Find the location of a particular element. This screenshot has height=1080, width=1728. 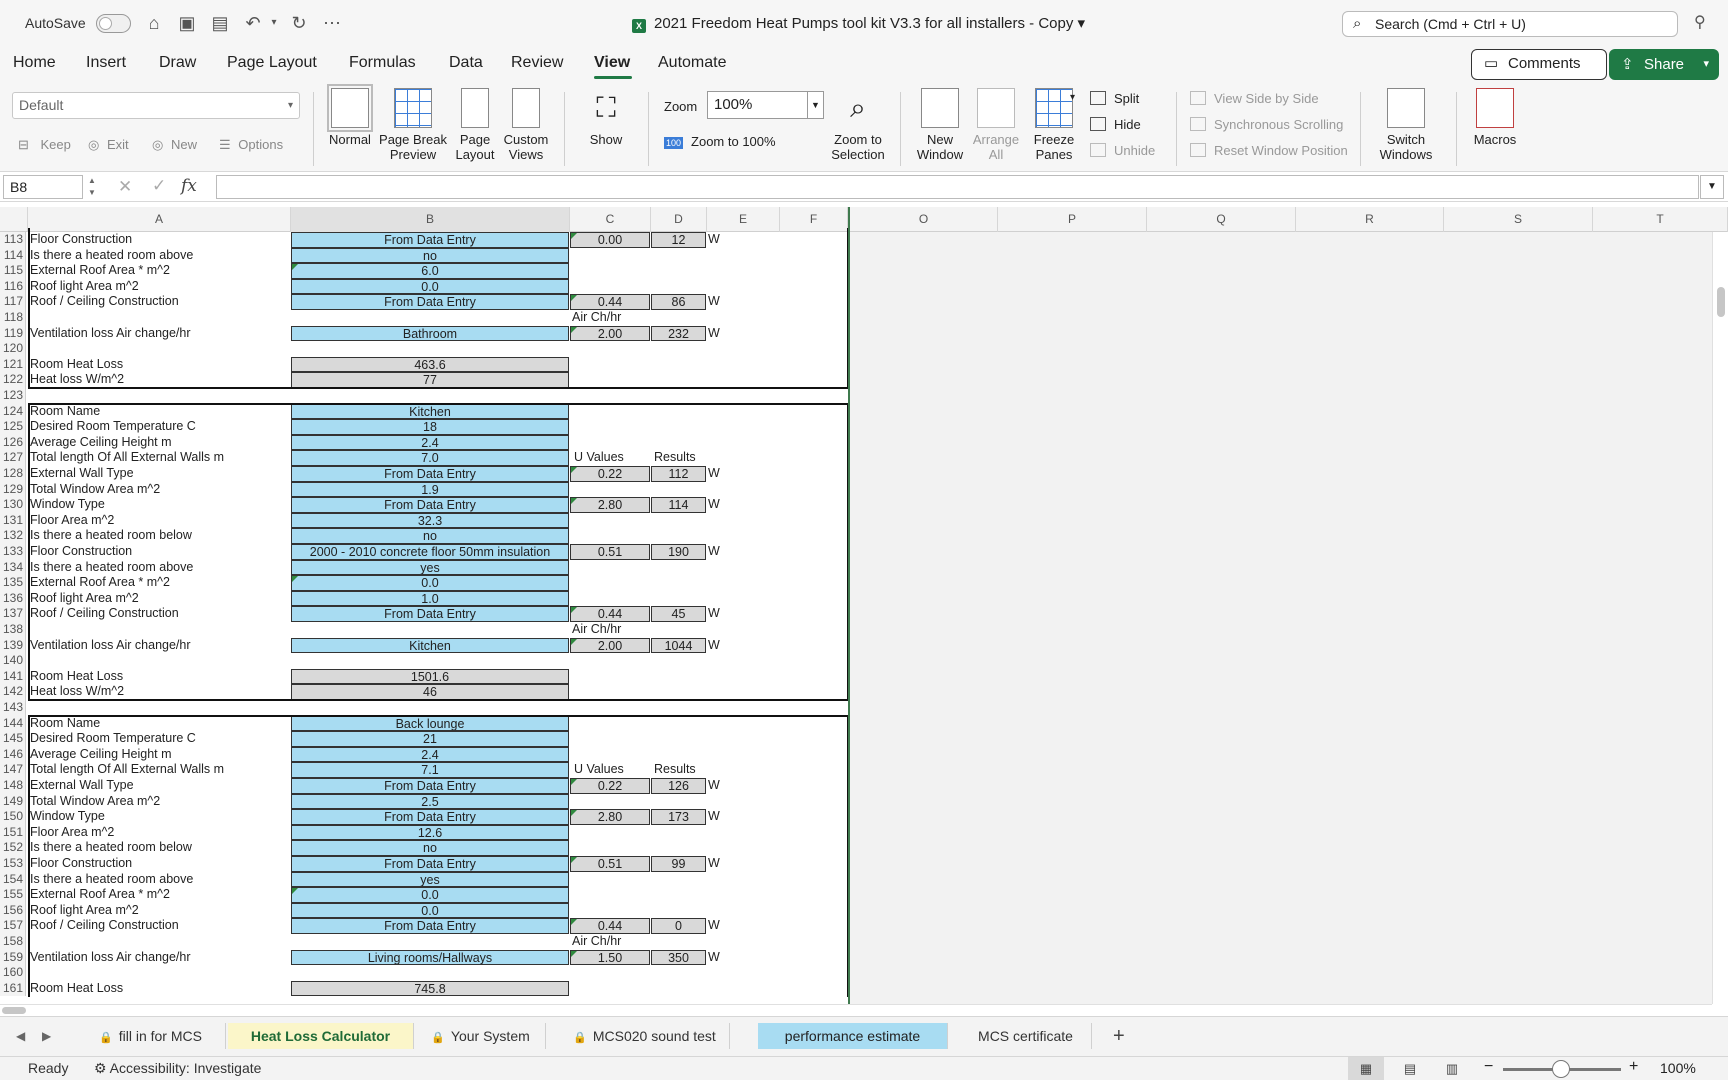

reset-window-position-button: Reset Window Position is located at coordinates (1269, 150).